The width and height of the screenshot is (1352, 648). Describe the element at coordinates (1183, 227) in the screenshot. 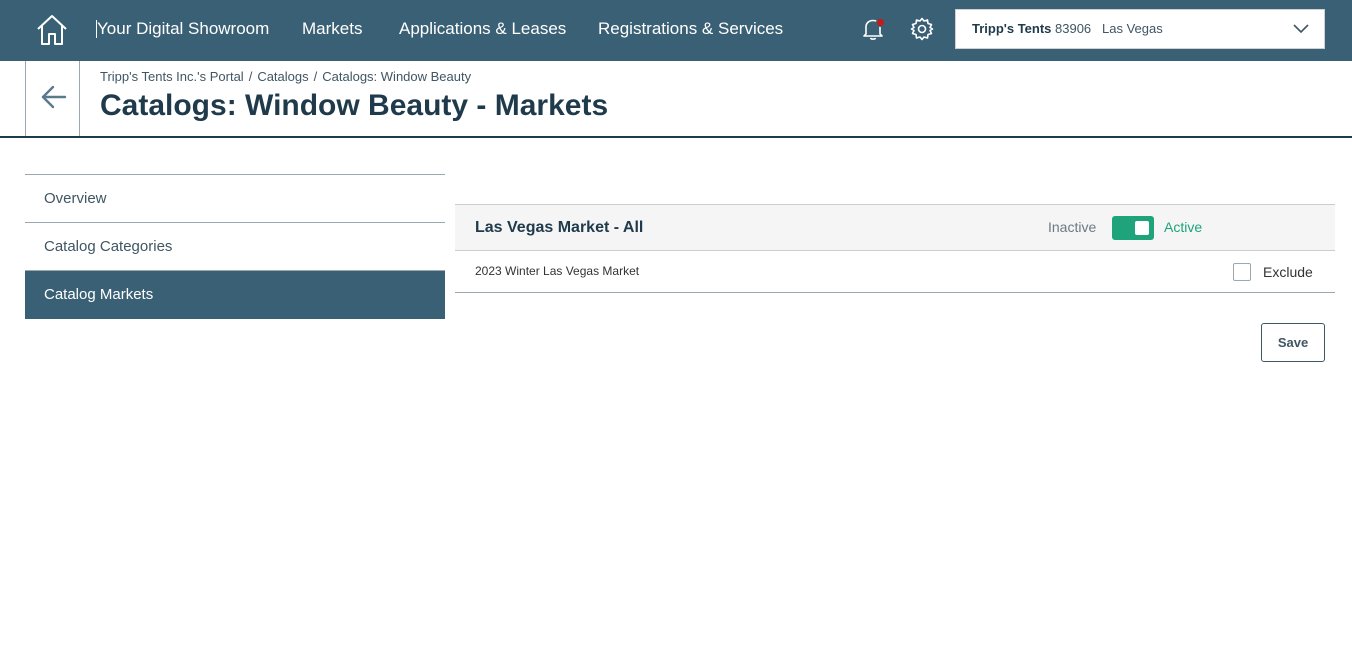

I see `active-label: Active` at that location.